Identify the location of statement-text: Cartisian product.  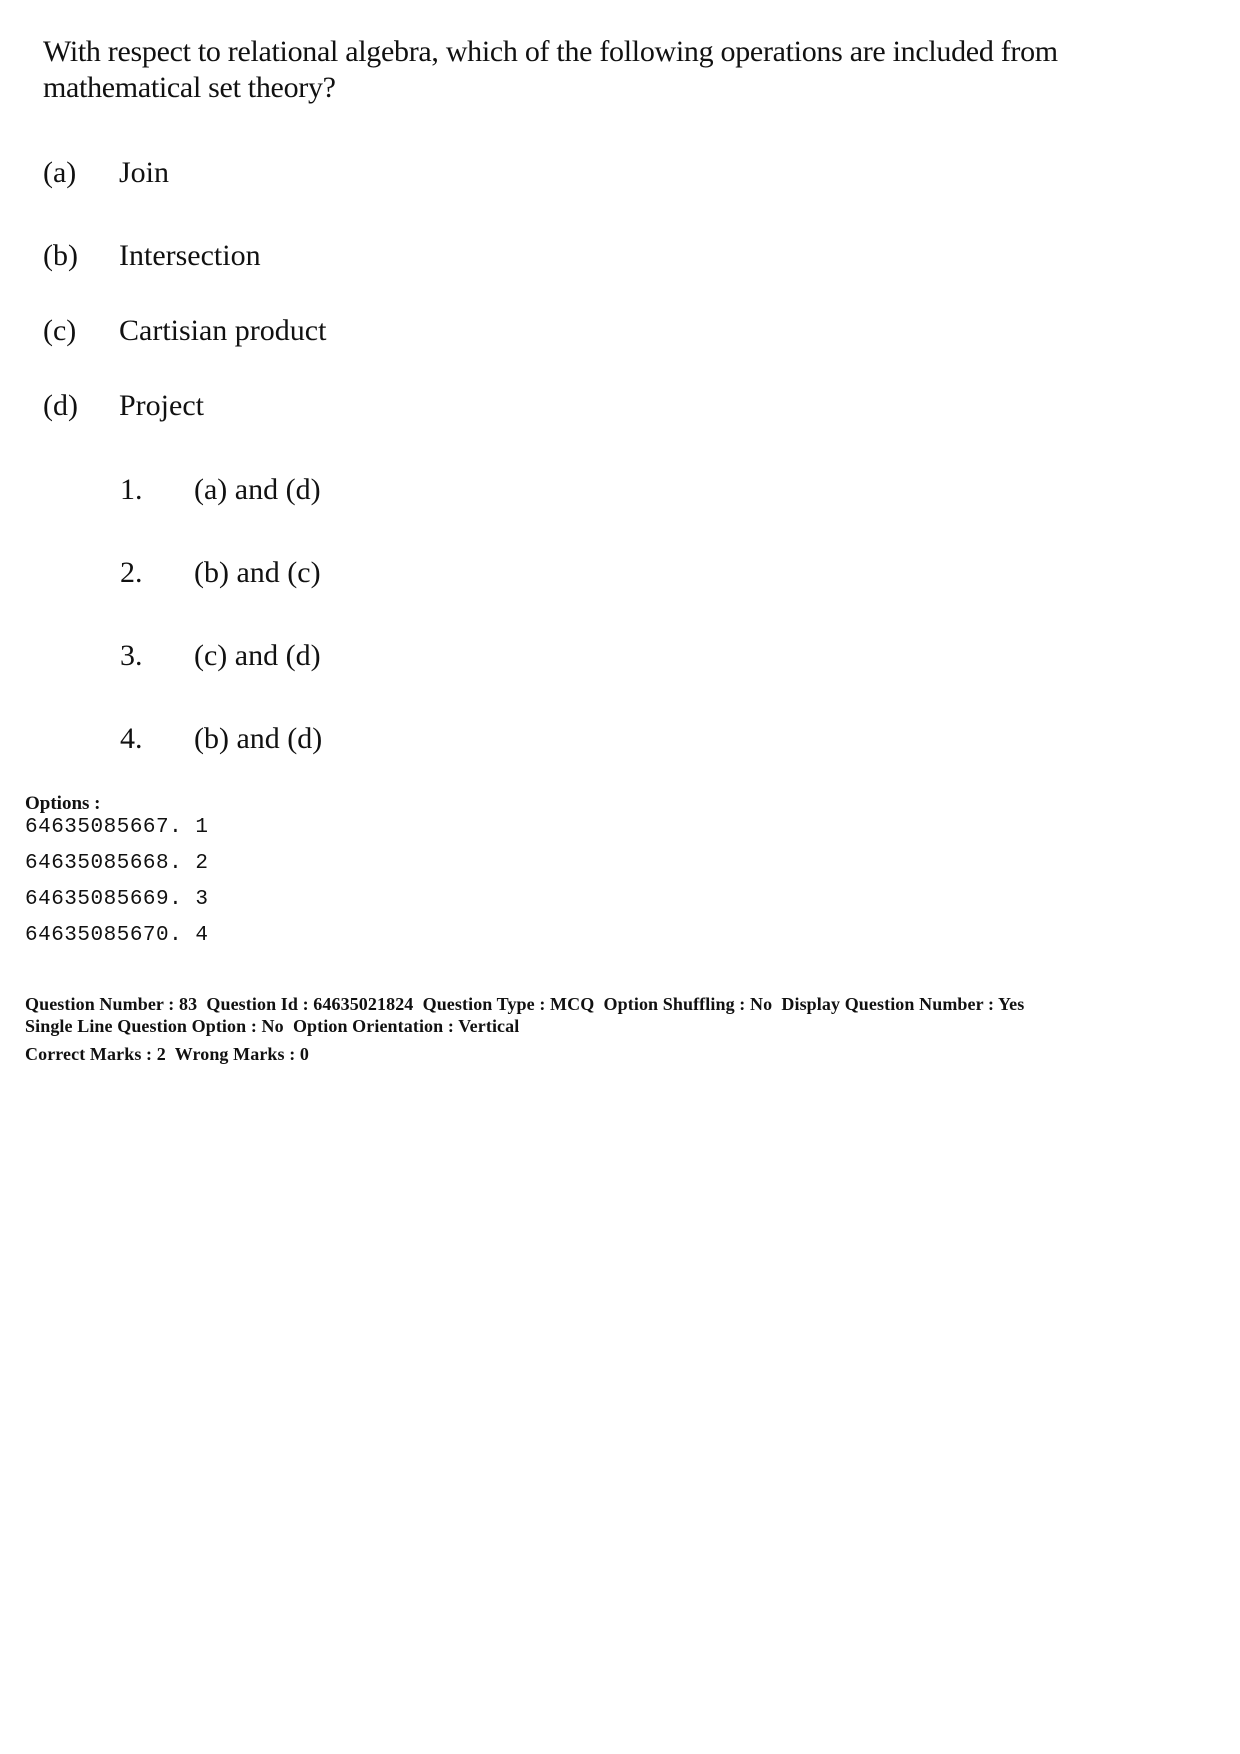
(223, 330).